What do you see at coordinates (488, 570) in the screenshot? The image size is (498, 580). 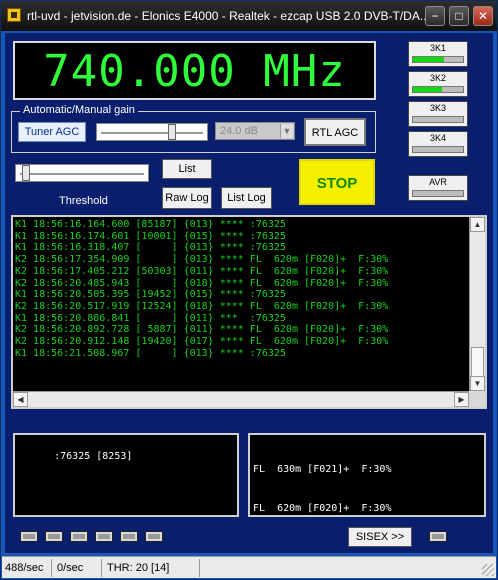 I see `resize-grip-icon` at bounding box center [488, 570].